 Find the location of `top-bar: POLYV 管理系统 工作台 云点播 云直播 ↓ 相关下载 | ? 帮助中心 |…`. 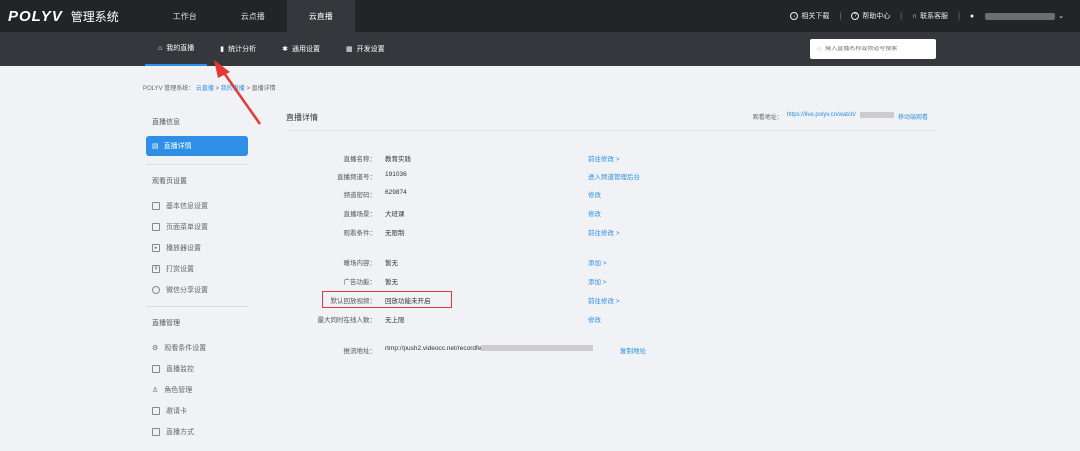

top-bar: POLYV 管理系统 工作台 云点播 云直播 ↓ 相关下载 | ? 帮助中心 |… is located at coordinates (540, 16).